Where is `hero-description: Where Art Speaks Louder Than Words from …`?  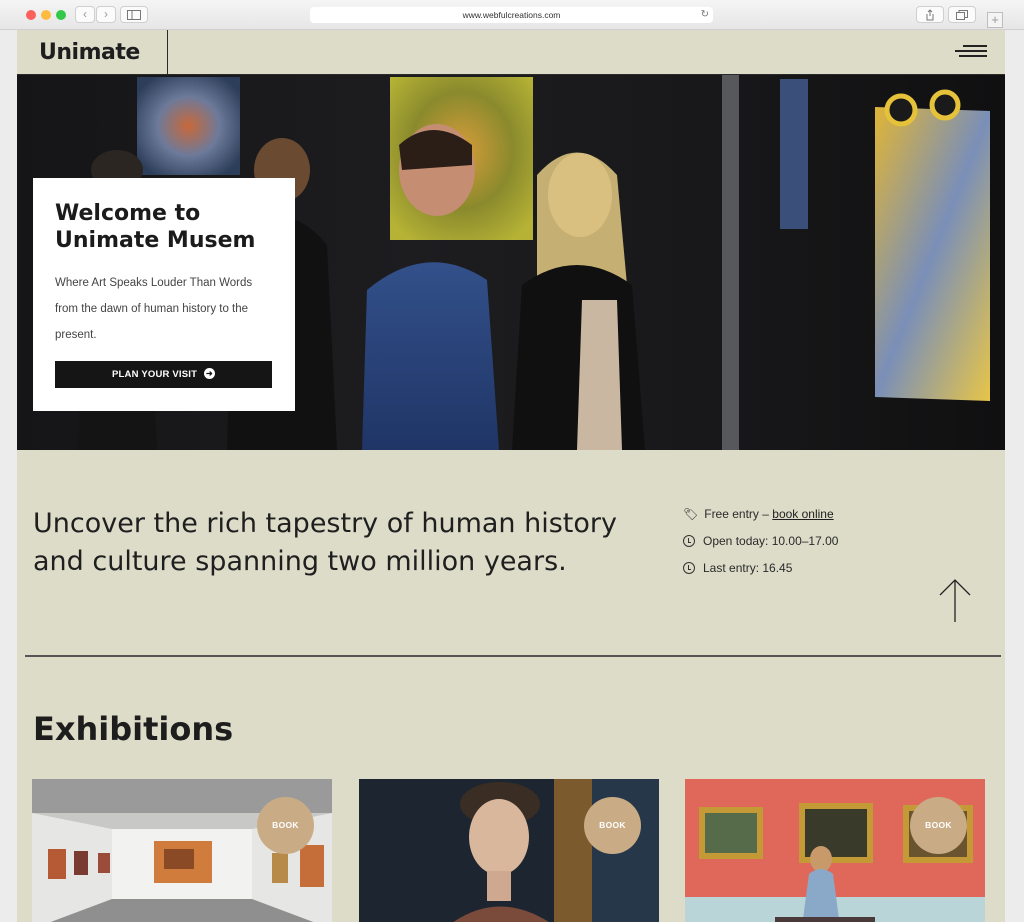 hero-description: Where Art Speaks Louder Than Words from … is located at coordinates (154, 309).